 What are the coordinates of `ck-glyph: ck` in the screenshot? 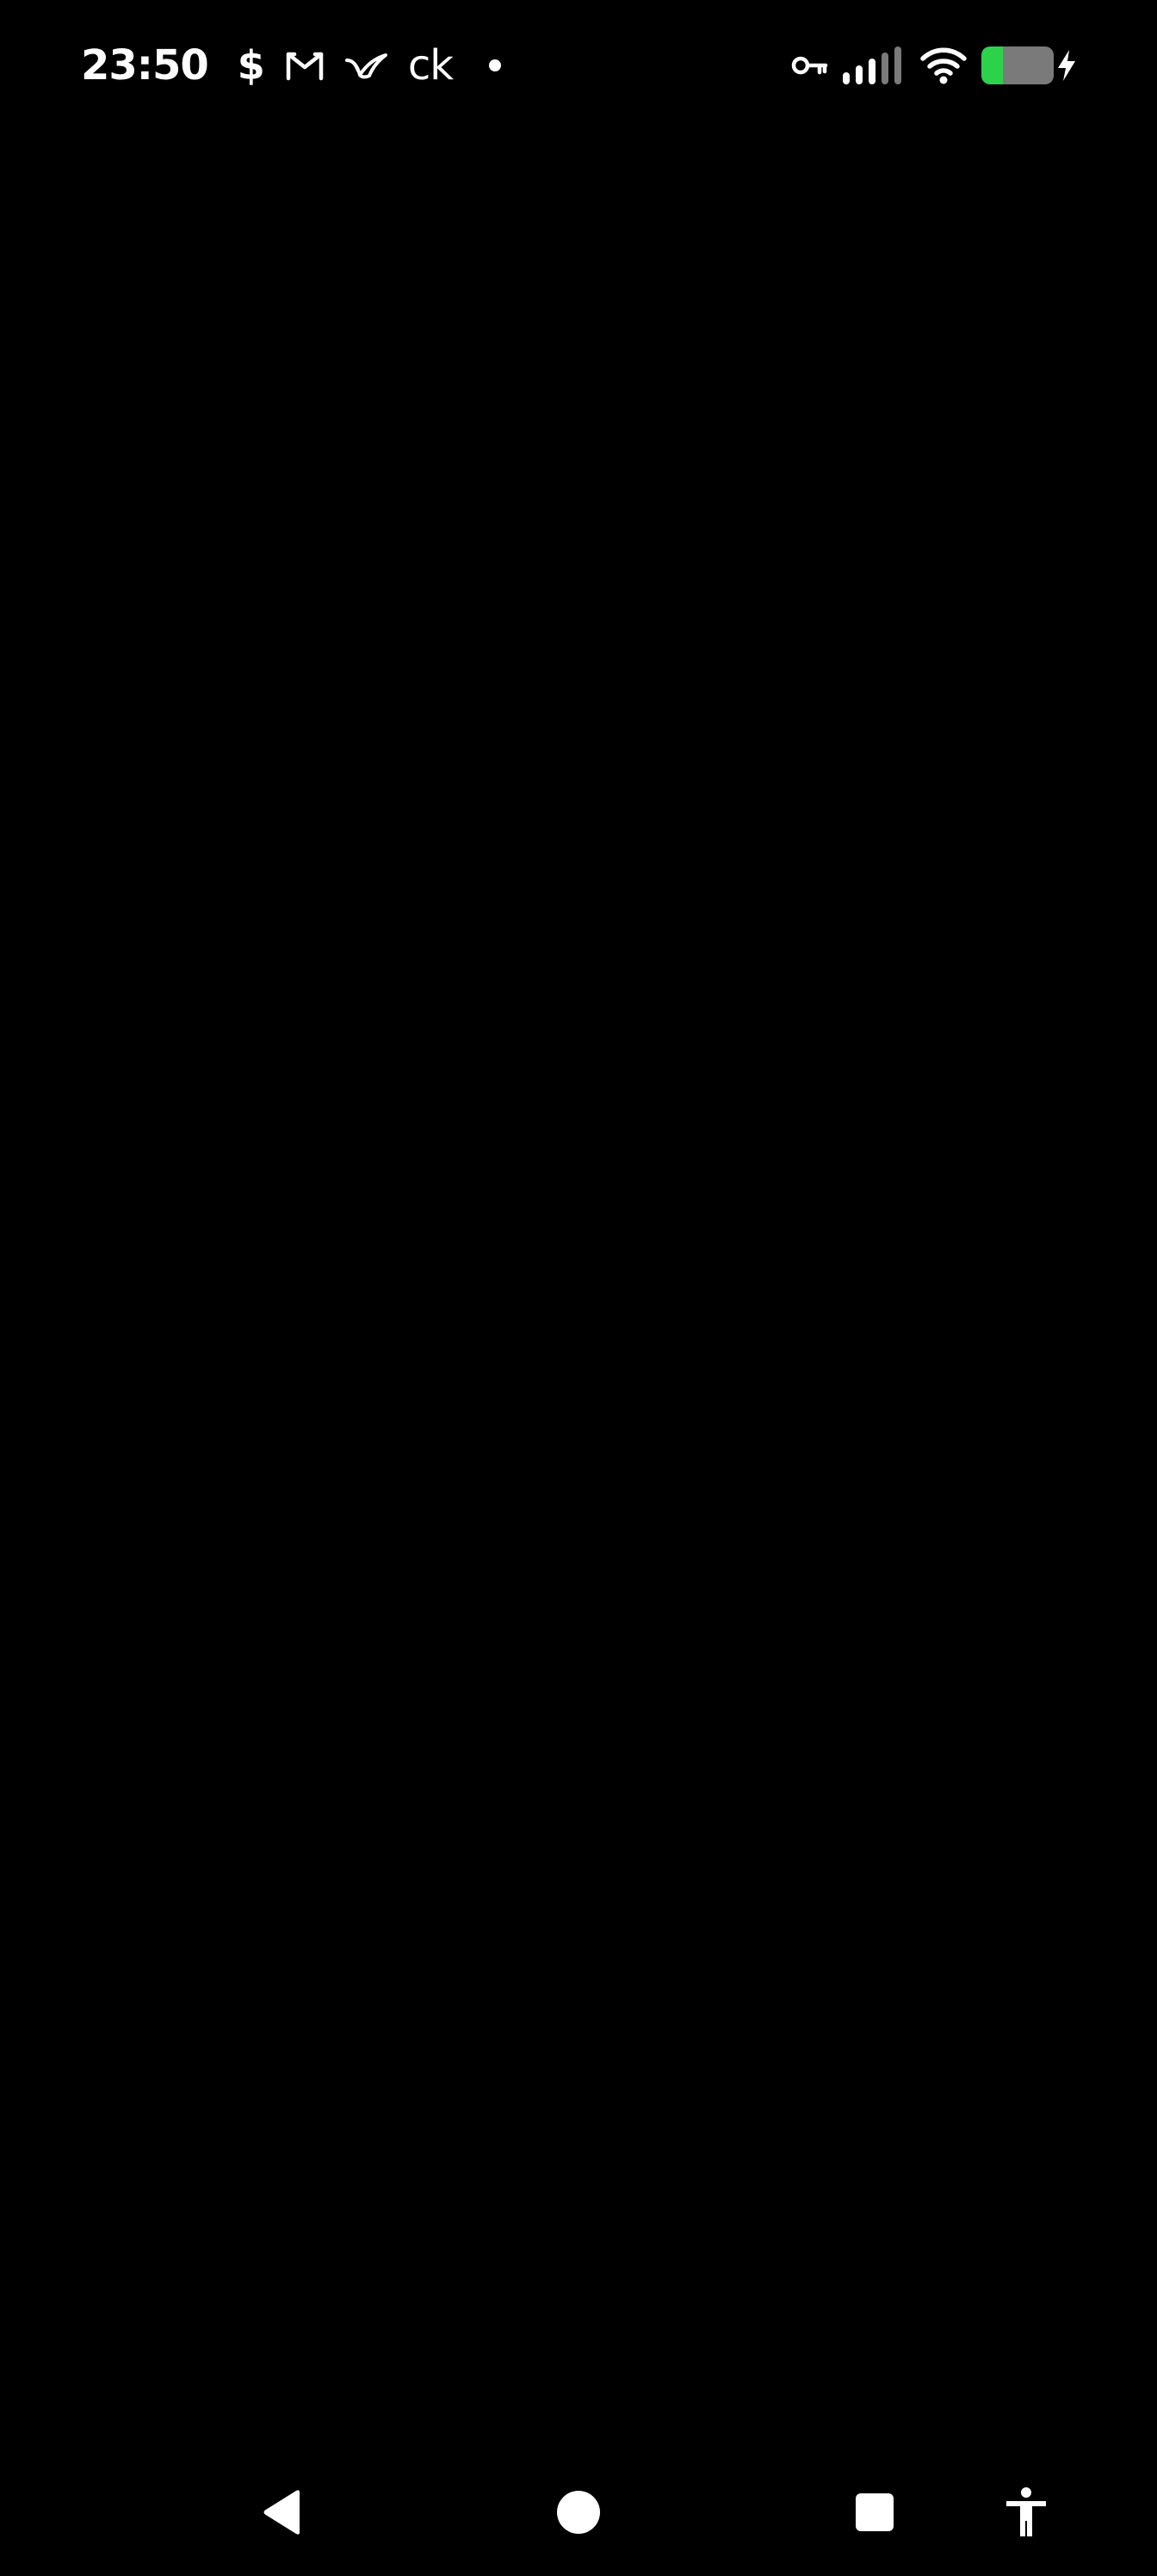 It's located at (431, 65).